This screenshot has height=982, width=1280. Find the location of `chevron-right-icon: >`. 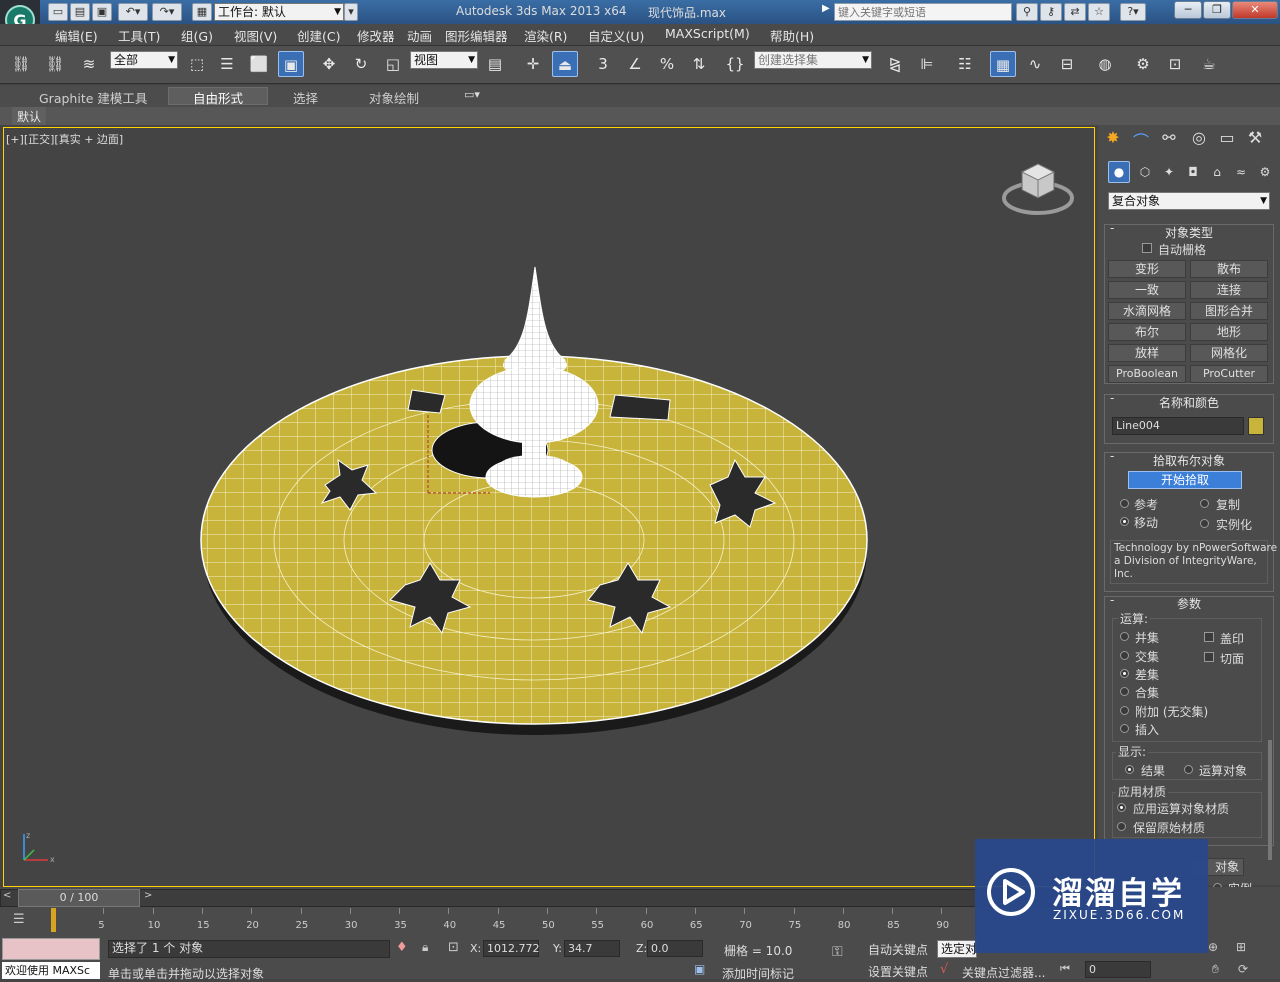

chevron-right-icon: > is located at coordinates (148, 895).